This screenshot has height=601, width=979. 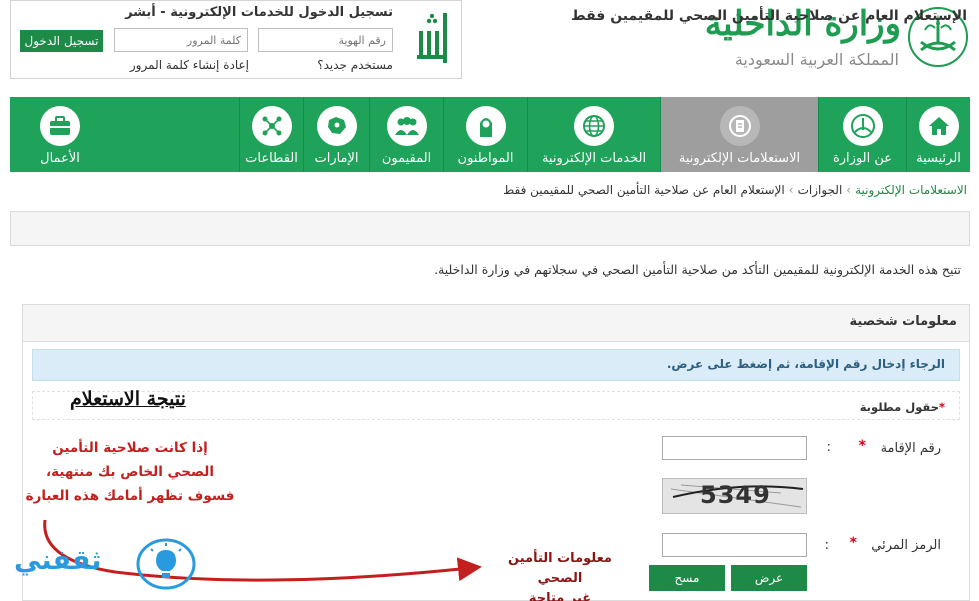 I want to click on section-title: معلومات شخصية, so click(x=903, y=321).